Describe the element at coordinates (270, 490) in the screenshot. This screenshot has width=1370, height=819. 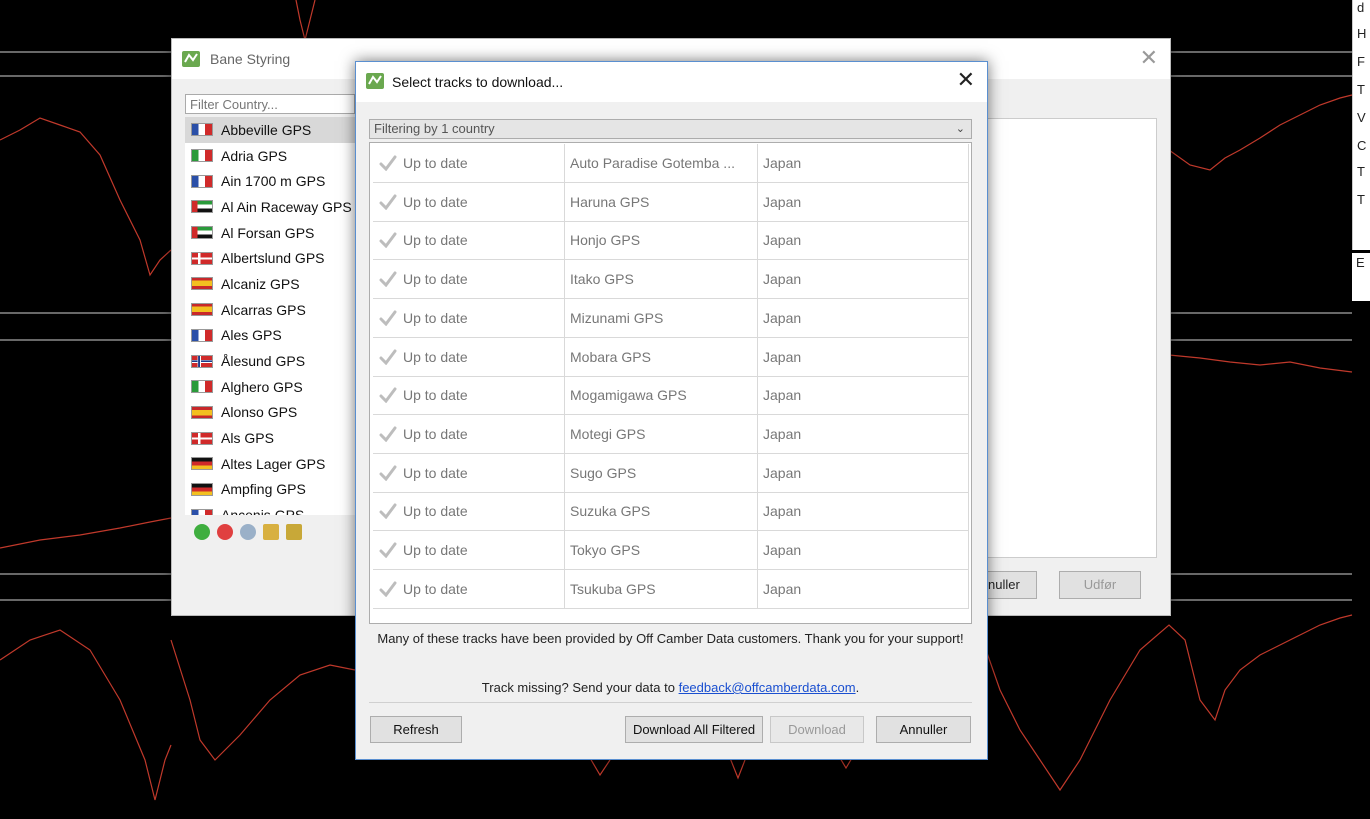
I see `track-list-item: Ampfing GPS` at that location.